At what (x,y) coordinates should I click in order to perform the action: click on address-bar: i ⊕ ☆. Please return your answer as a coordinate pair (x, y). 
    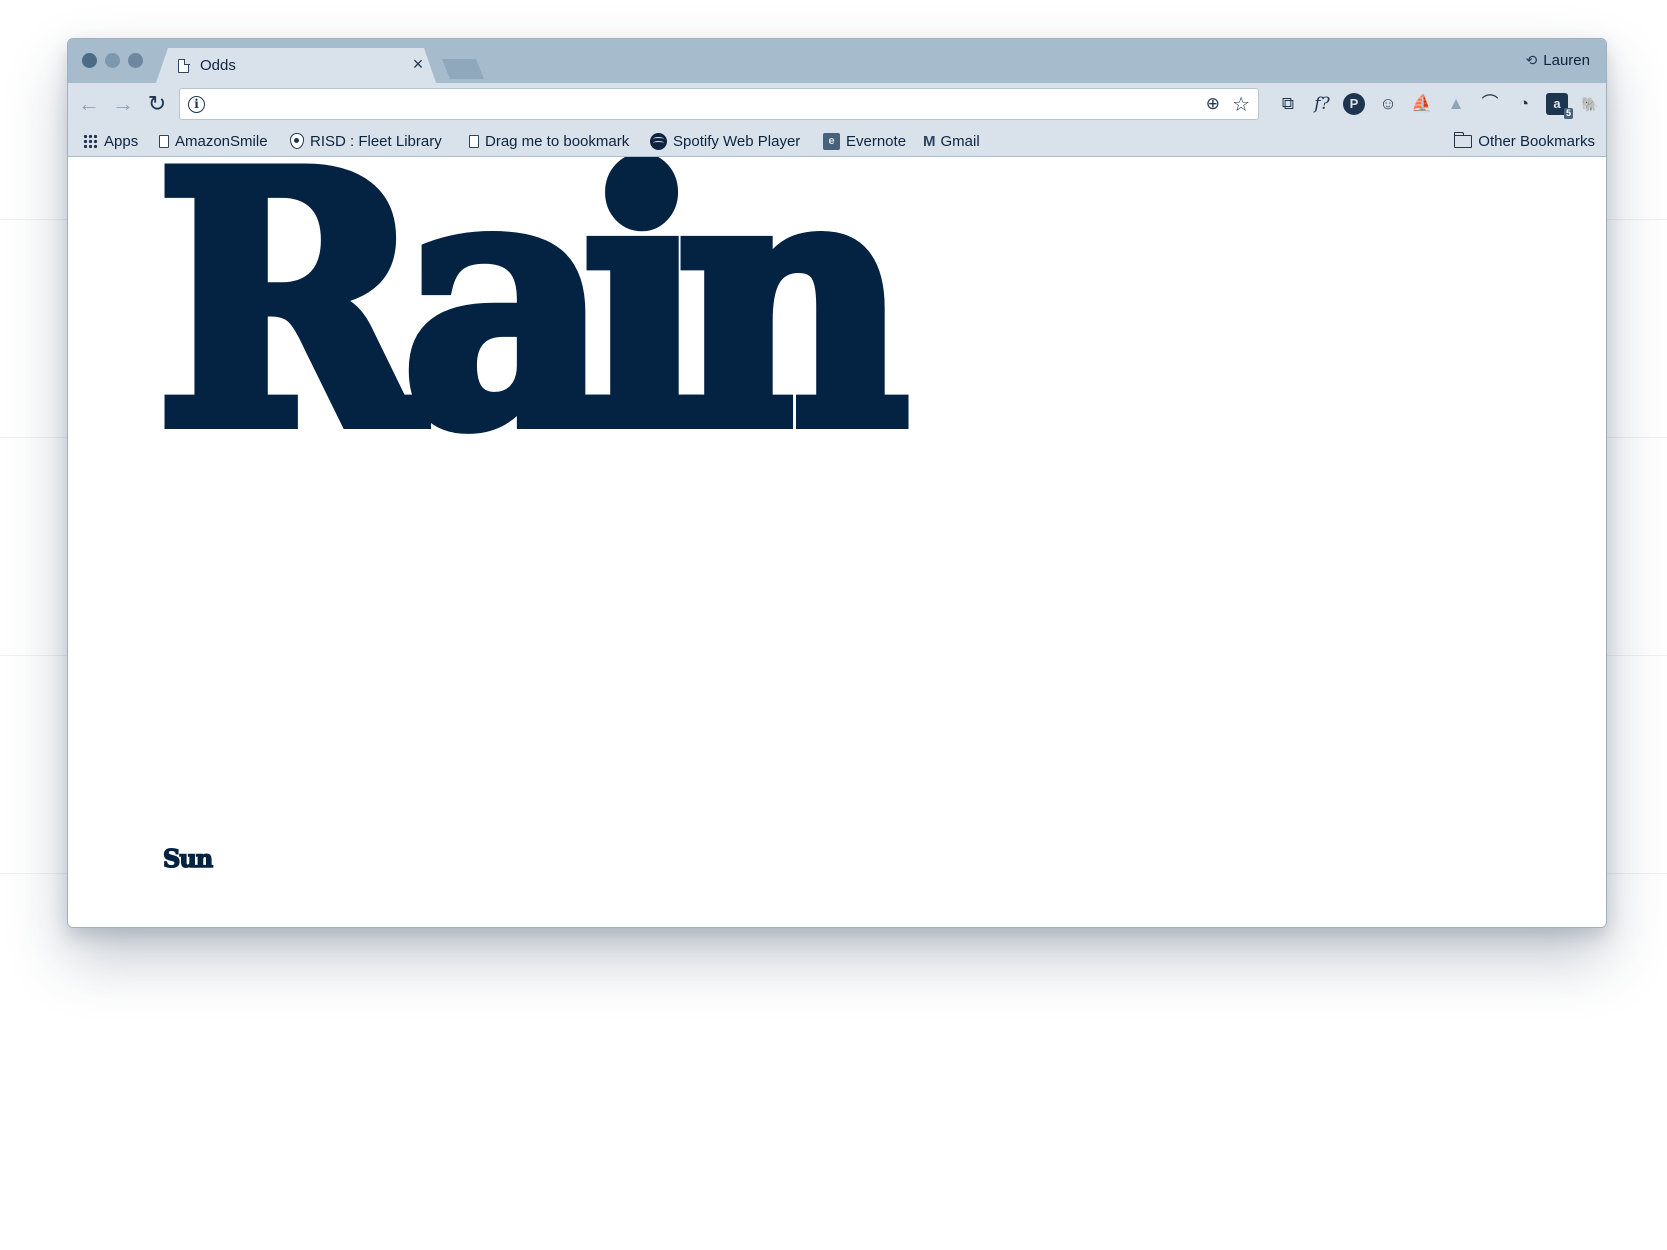
    Looking at the image, I should click on (719, 104).